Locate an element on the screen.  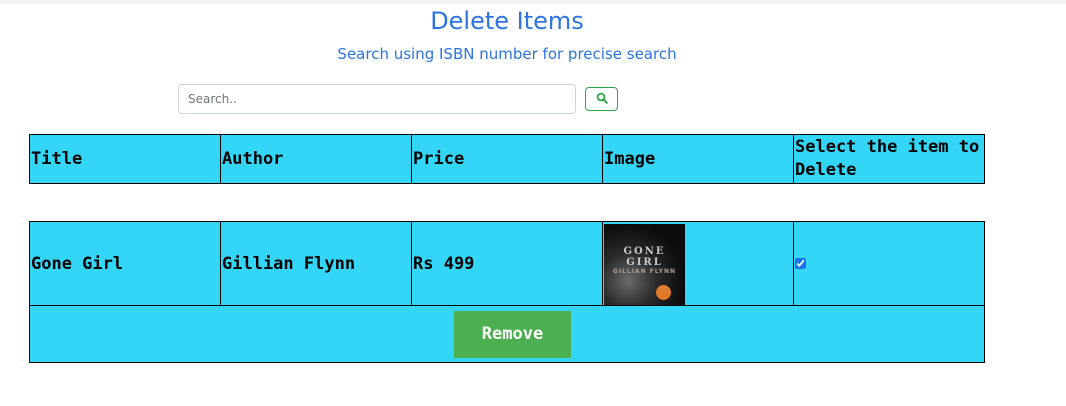
action-row: Remove is located at coordinates (507, 334).